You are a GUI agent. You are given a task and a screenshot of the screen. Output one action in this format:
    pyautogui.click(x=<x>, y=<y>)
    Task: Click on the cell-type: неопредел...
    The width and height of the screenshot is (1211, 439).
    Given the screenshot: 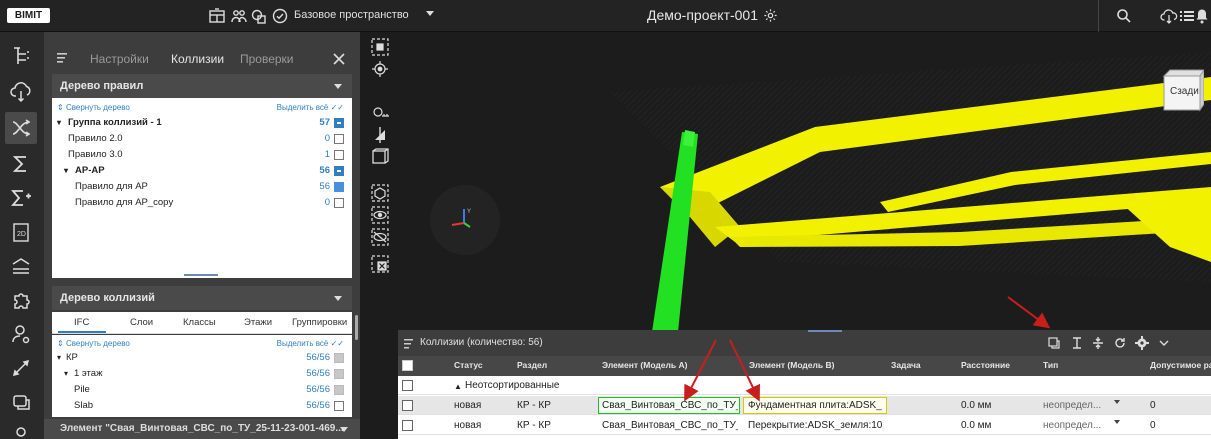 What is the action you would take?
    pyautogui.click(x=1072, y=425)
    